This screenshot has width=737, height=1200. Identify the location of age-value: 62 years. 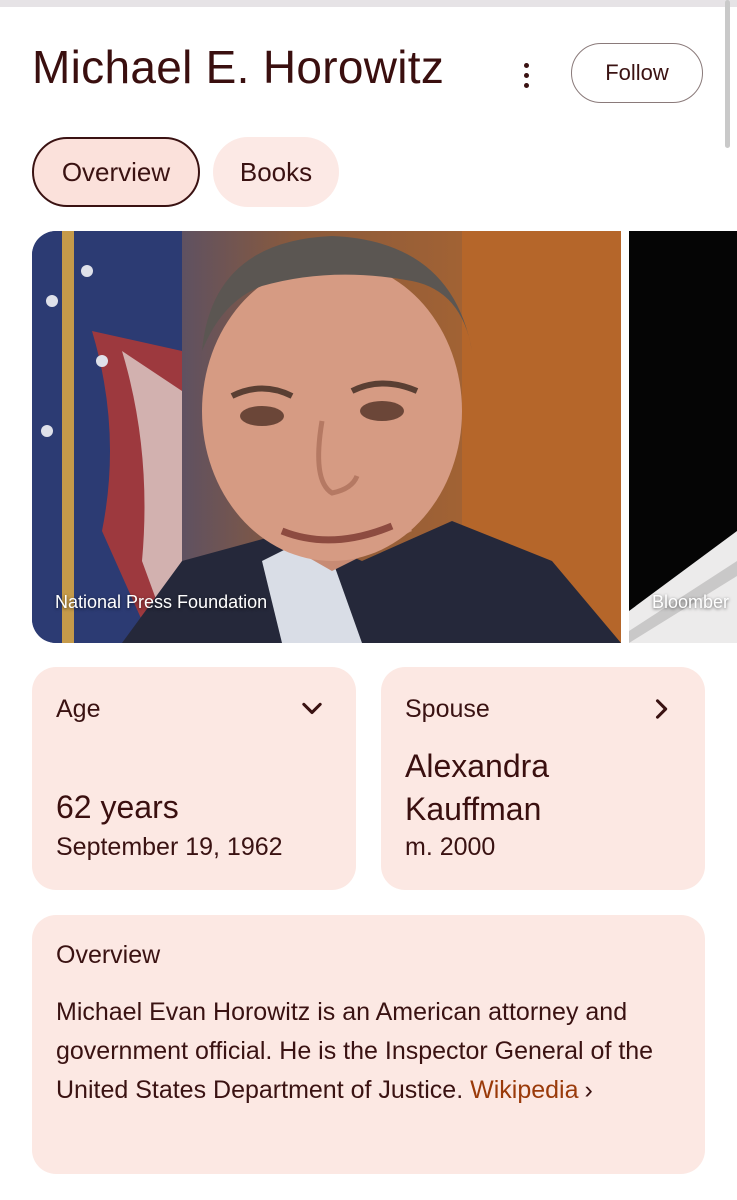
(117, 807).